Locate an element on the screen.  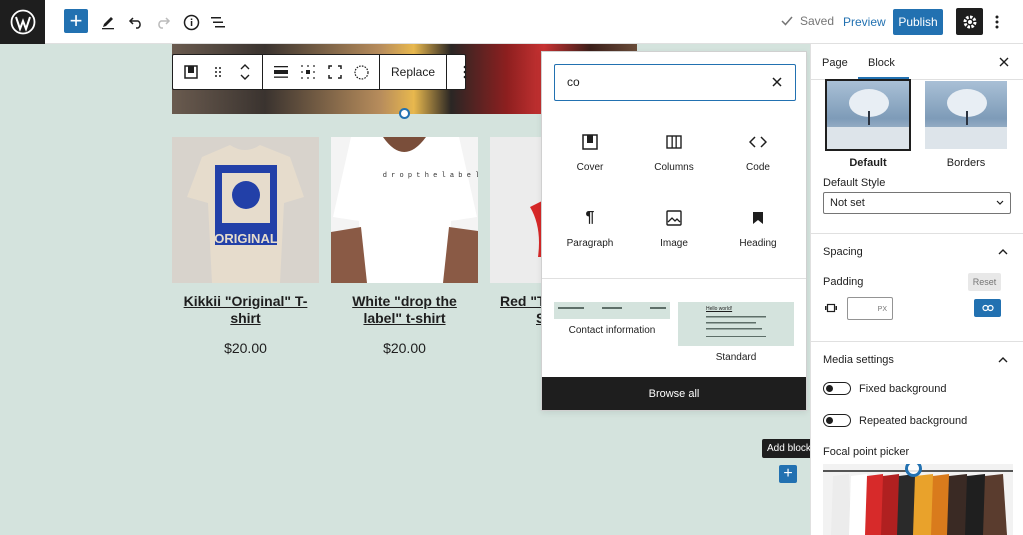
link-sides-button is located at coordinates (987, 308).